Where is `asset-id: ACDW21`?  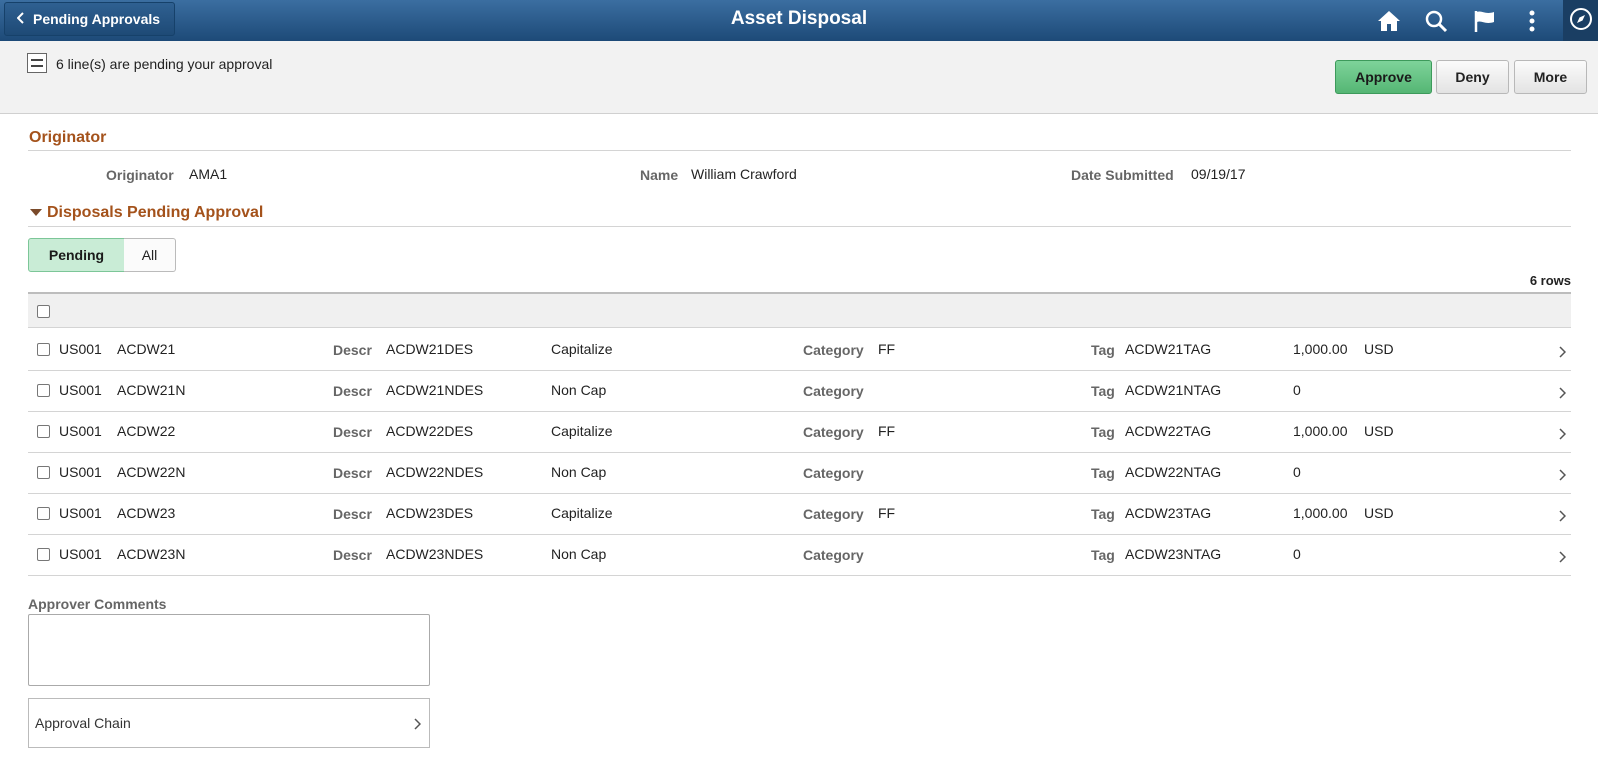
asset-id: ACDW21 is located at coordinates (146, 349).